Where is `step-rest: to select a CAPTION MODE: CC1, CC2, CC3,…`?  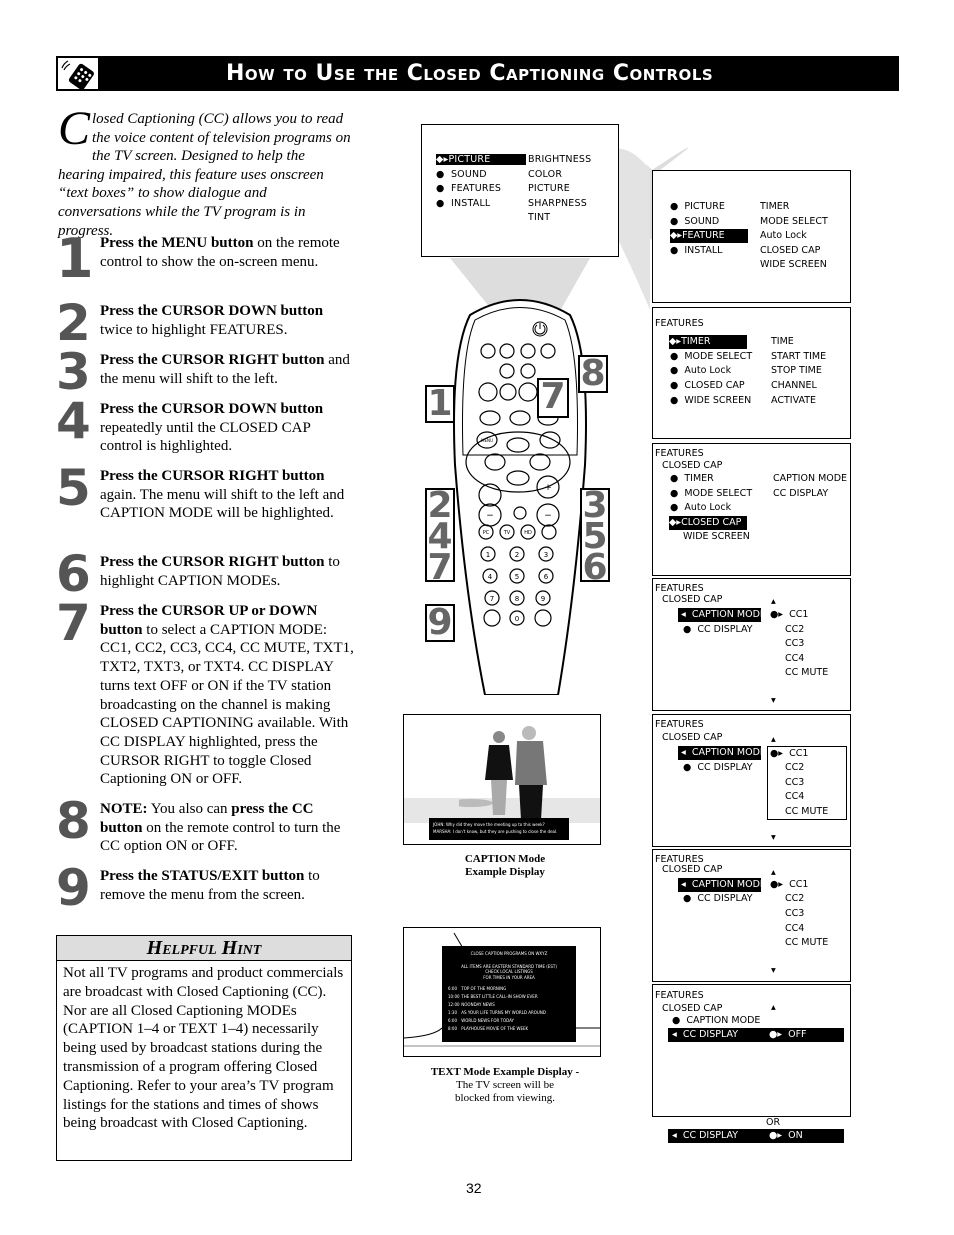
step-rest: to select a CAPTION MODE: CC1, CC2, CC3,… is located at coordinates (227, 704).